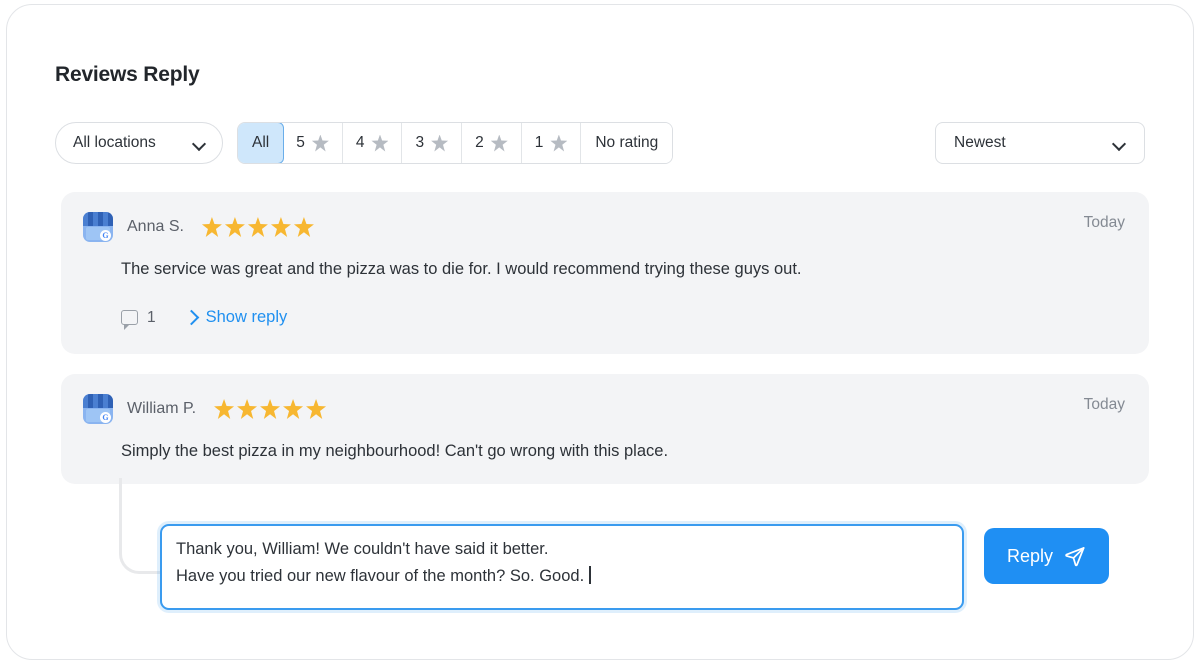 Image resolution: width=1200 pixels, height=666 pixels. What do you see at coordinates (1075, 557) in the screenshot?
I see `send-paper-plane-icon` at bounding box center [1075, 557].